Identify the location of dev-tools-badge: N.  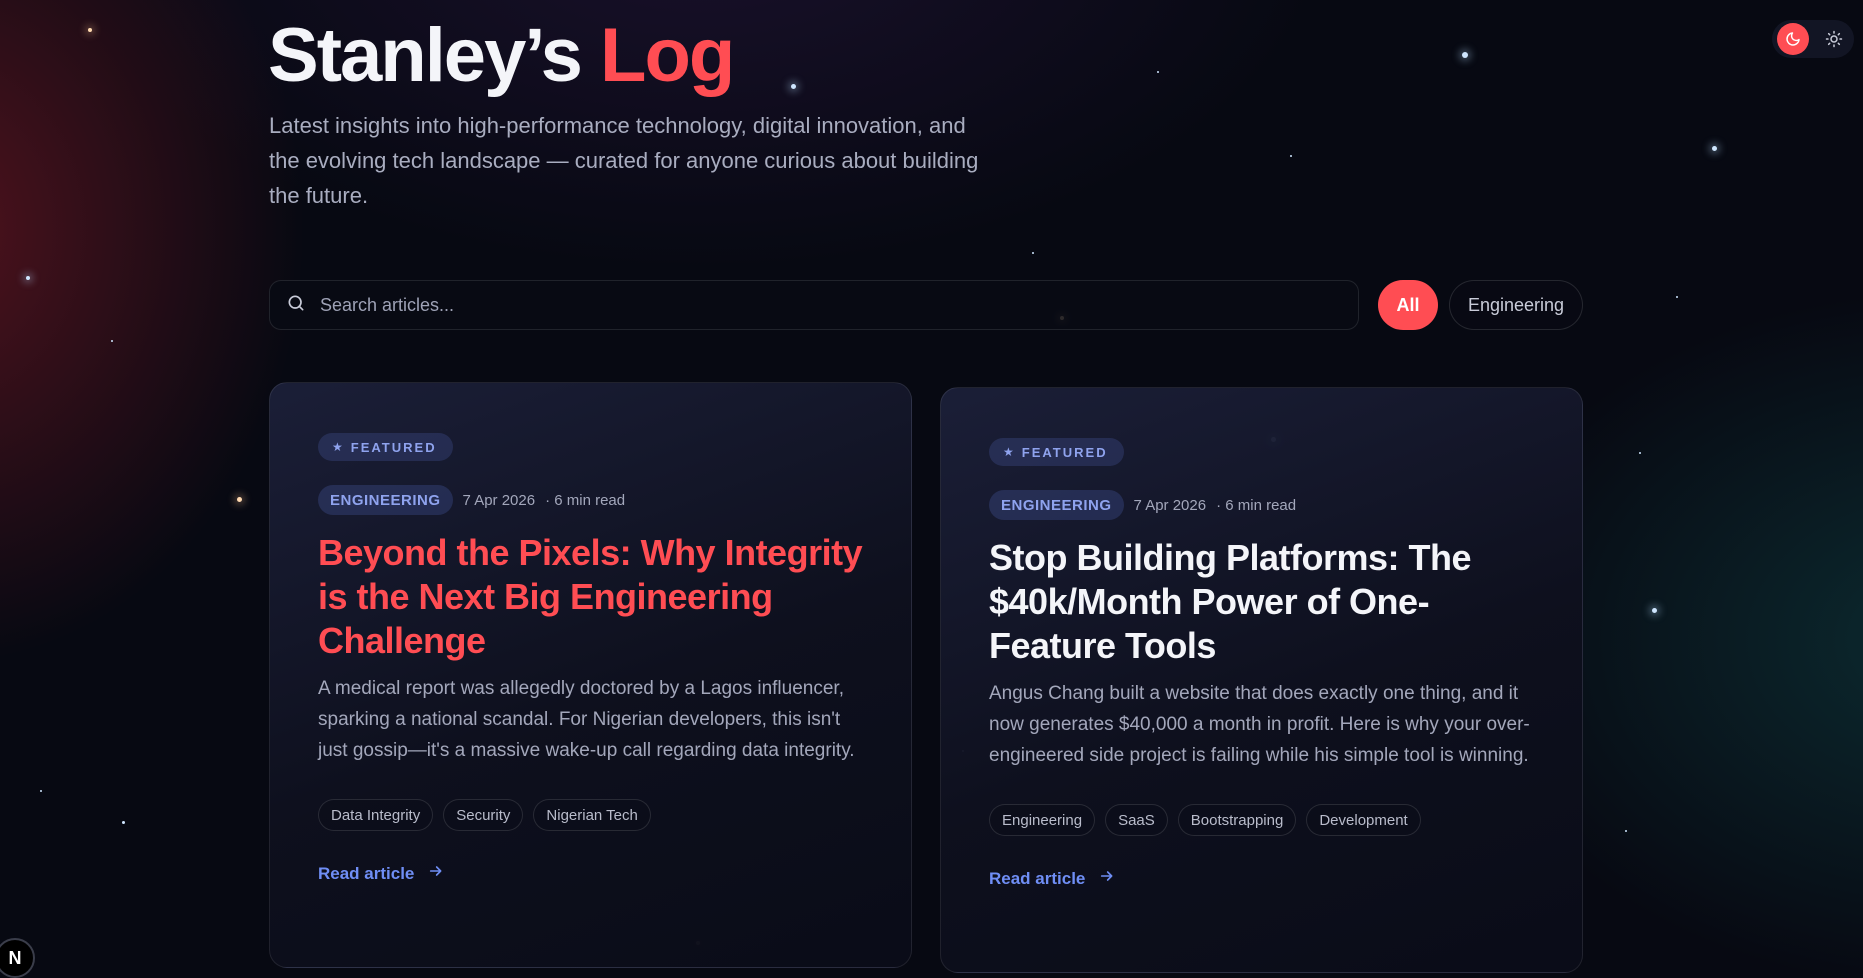
(17, 958).